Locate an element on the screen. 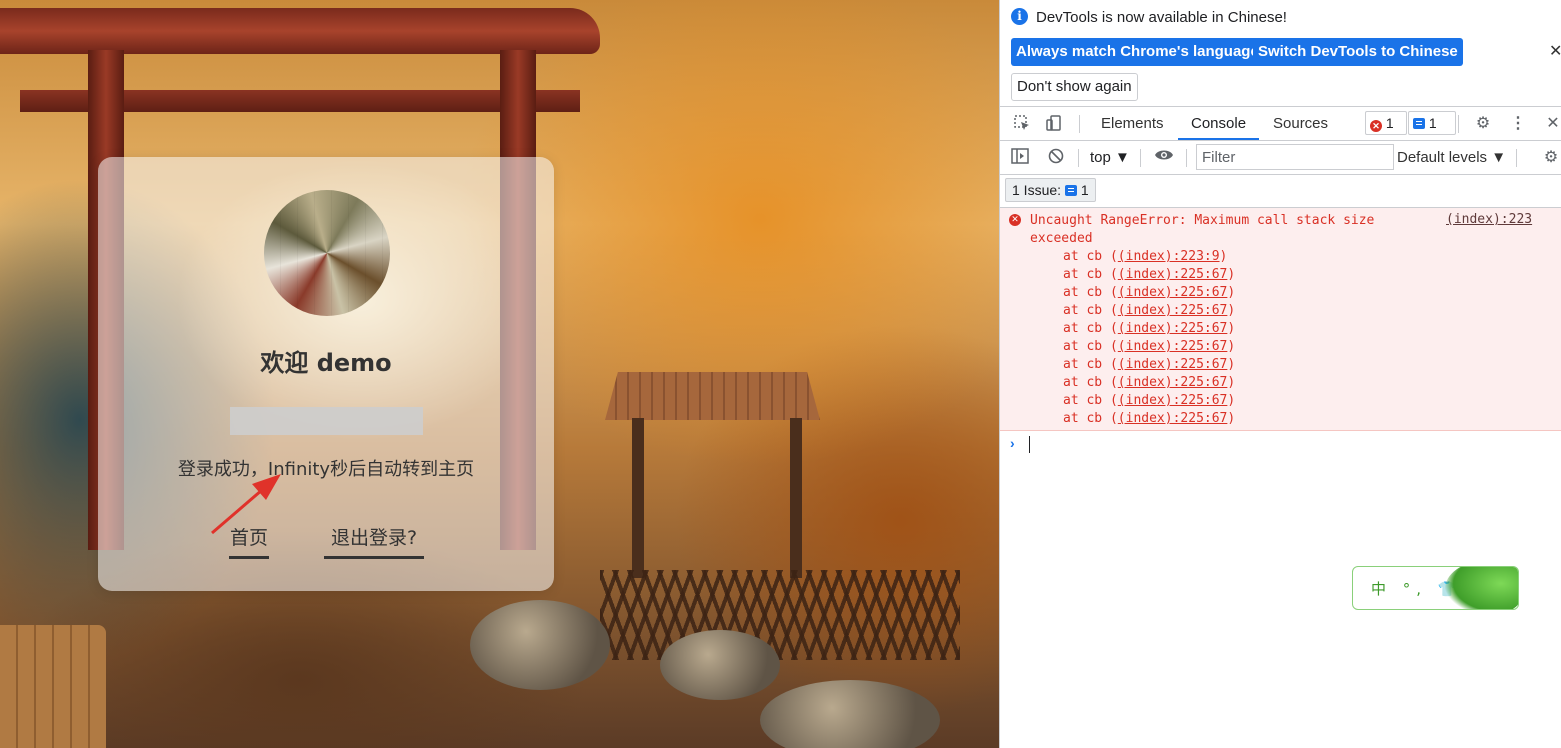 This screenshot has width=1561, height=748. inspect-element-icon is located at coordinates (1022, 124).